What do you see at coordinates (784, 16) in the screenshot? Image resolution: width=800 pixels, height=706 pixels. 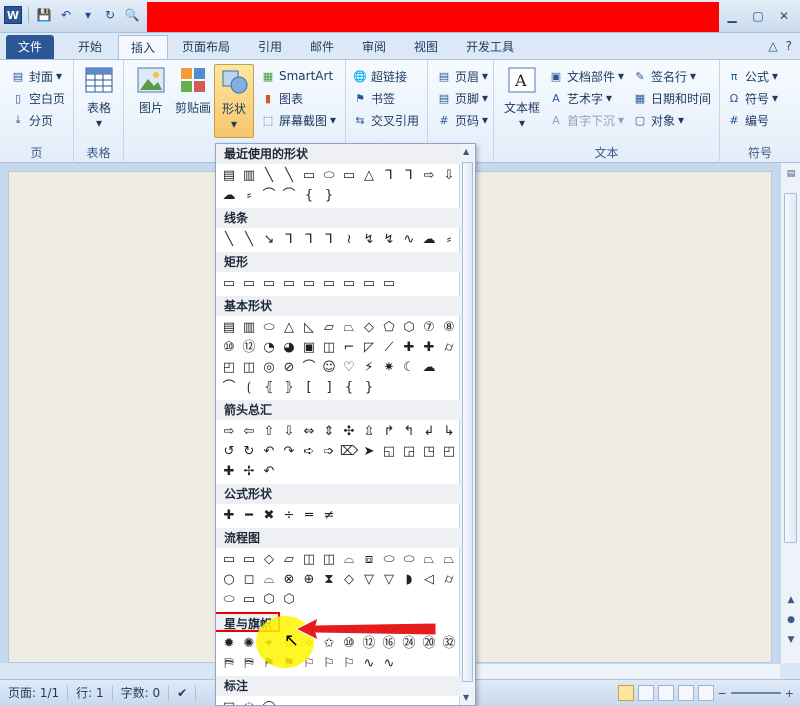 I see `close-icon: ✕` at bounding box center [784, 16].